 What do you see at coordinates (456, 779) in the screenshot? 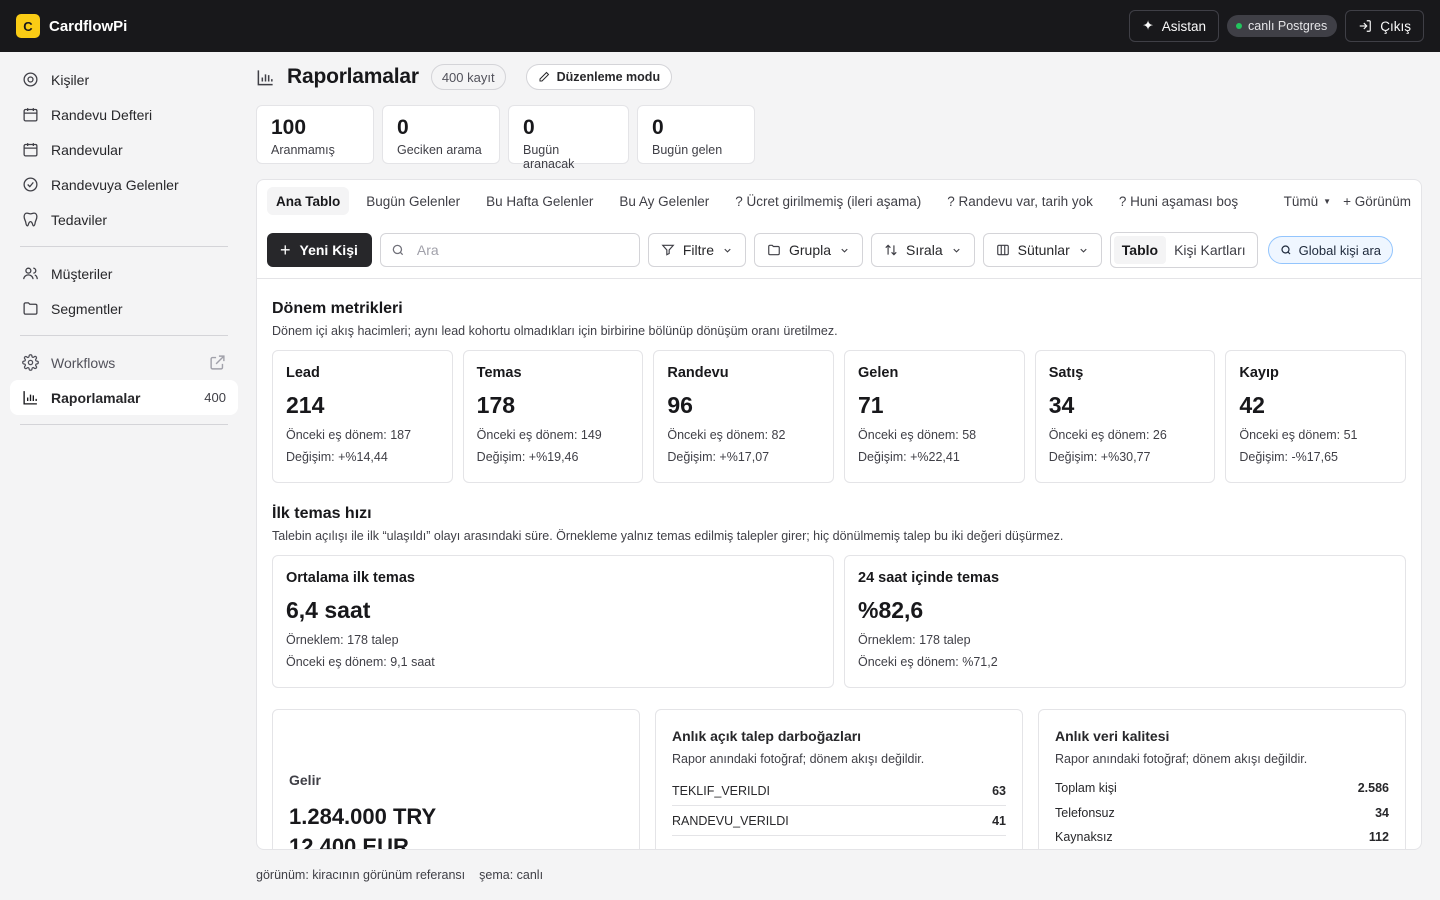
I see `revenue-card: Gelir 1.284.000 TRY 12.400 EUR` at bounding box center [456, 779].